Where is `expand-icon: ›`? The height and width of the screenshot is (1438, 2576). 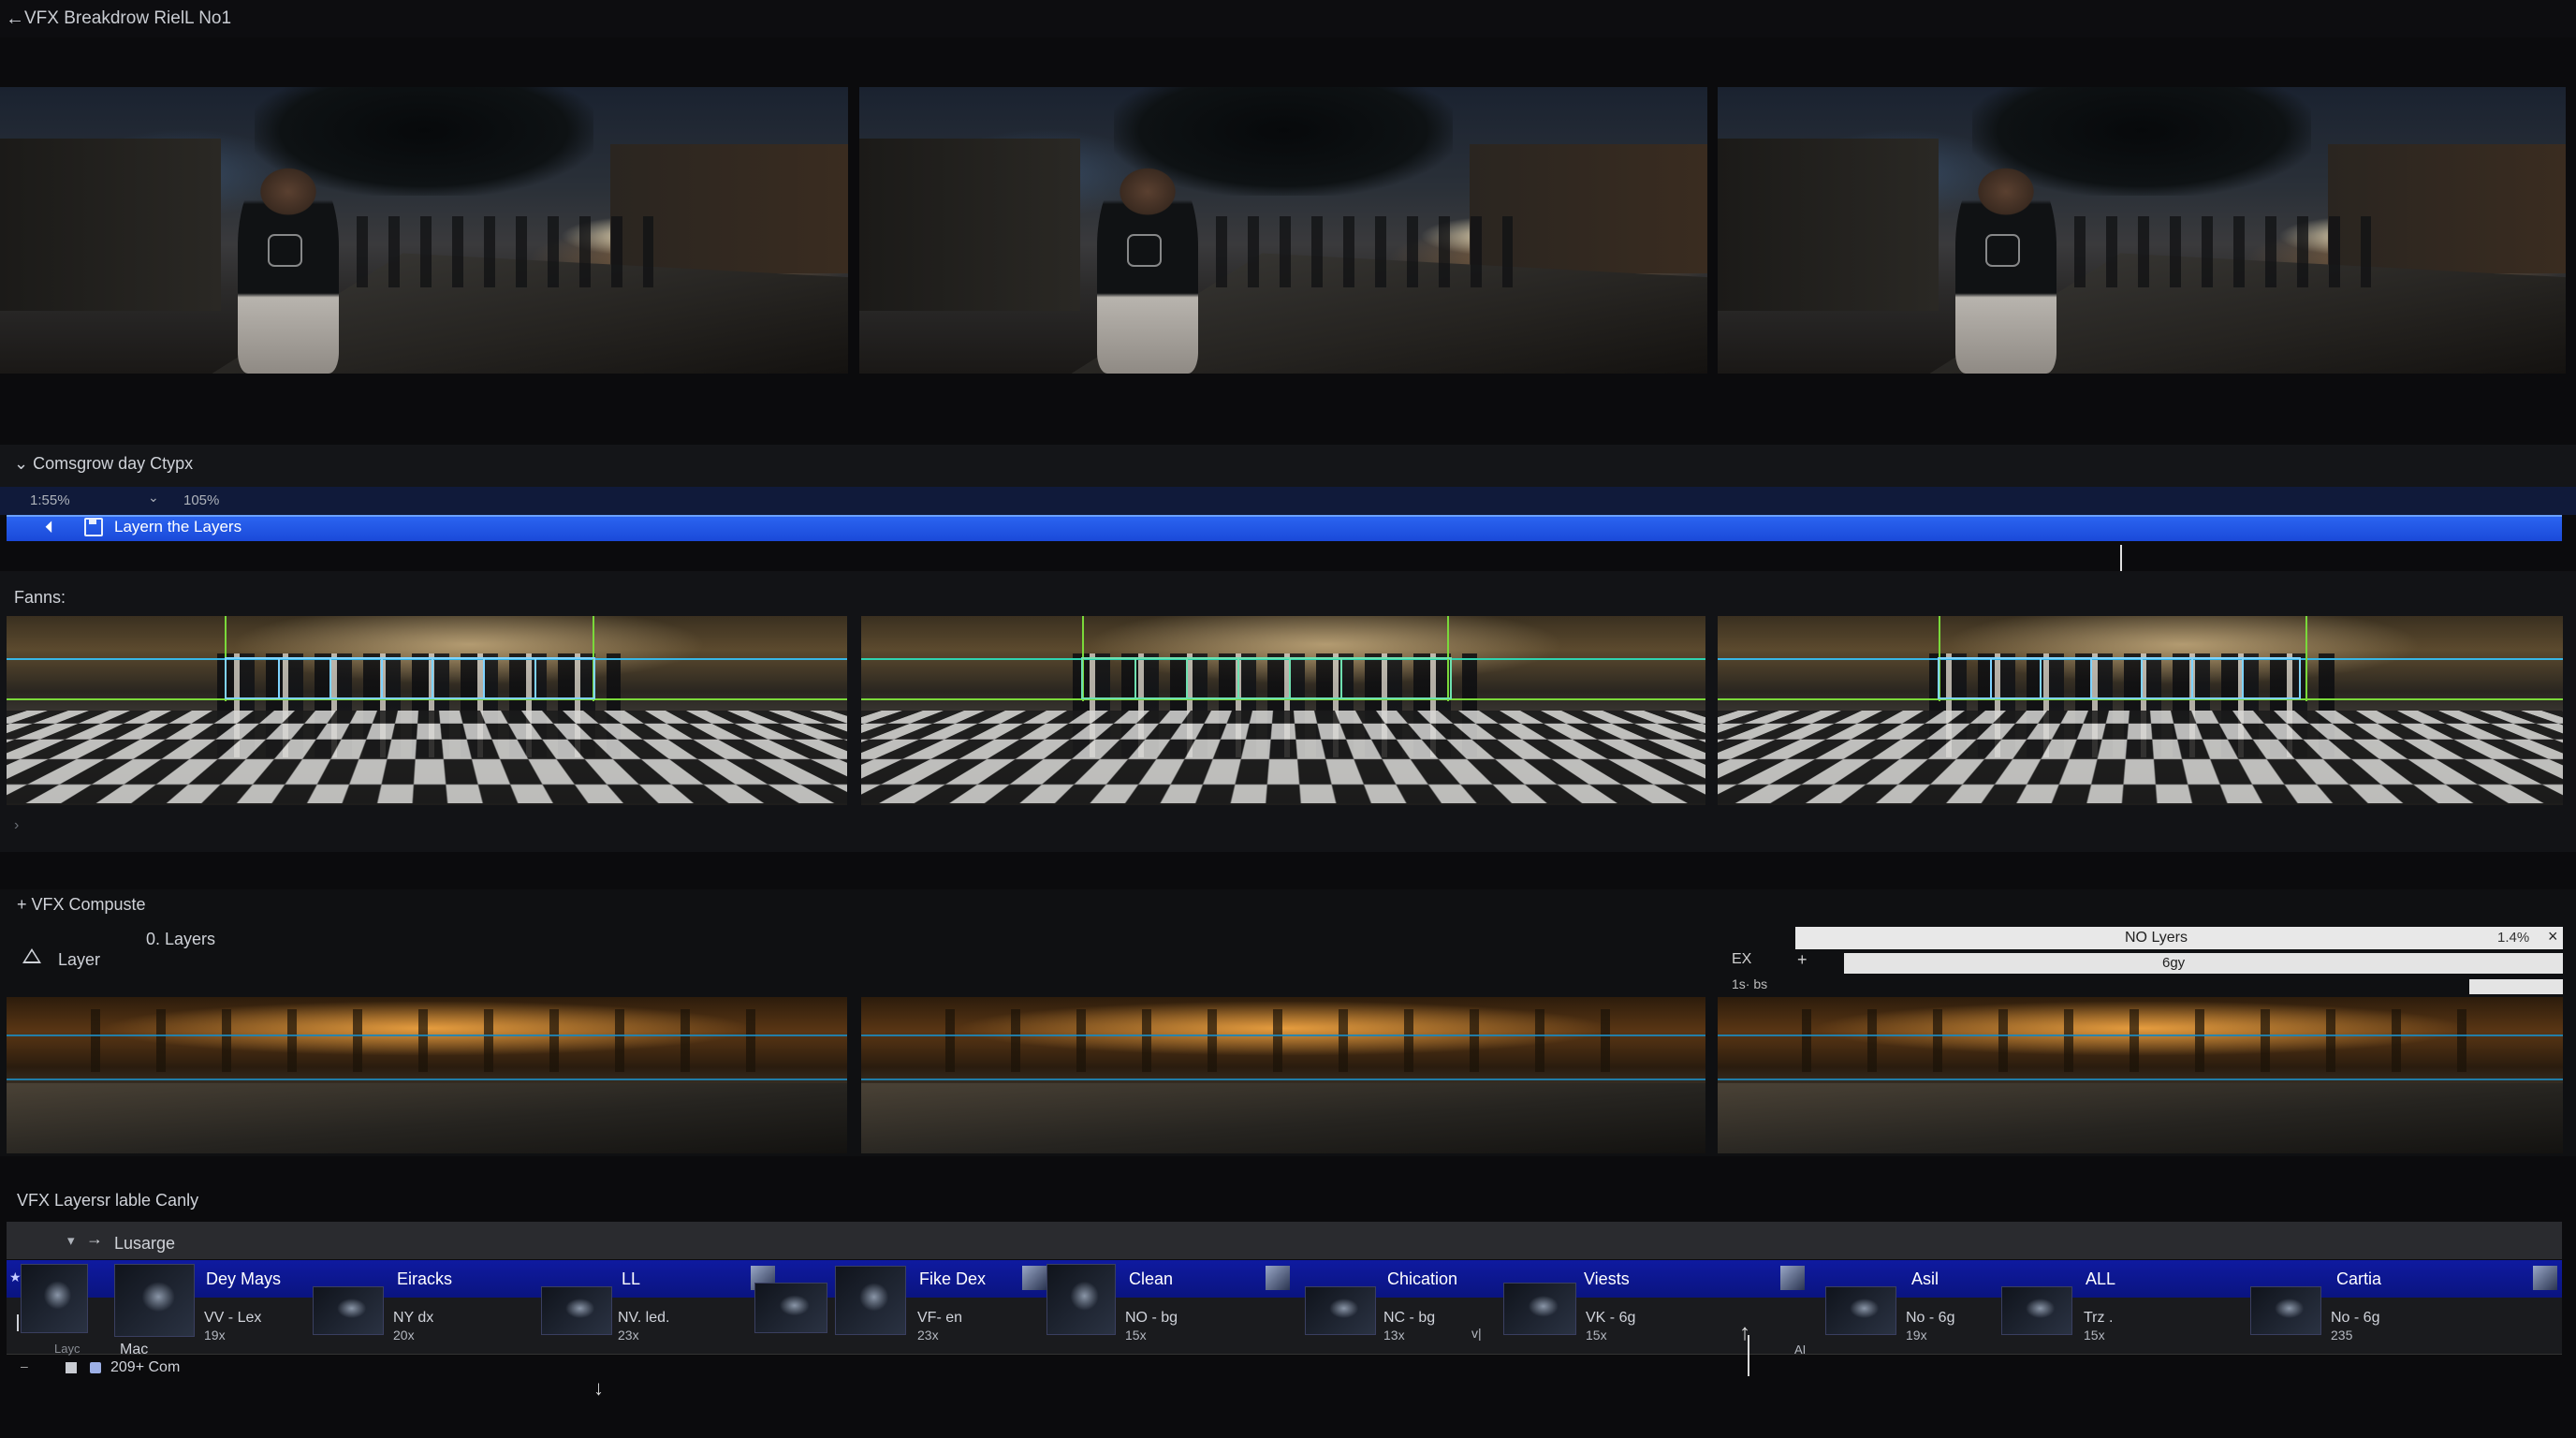
expand-icon: › is located at coordinates (16, 825).